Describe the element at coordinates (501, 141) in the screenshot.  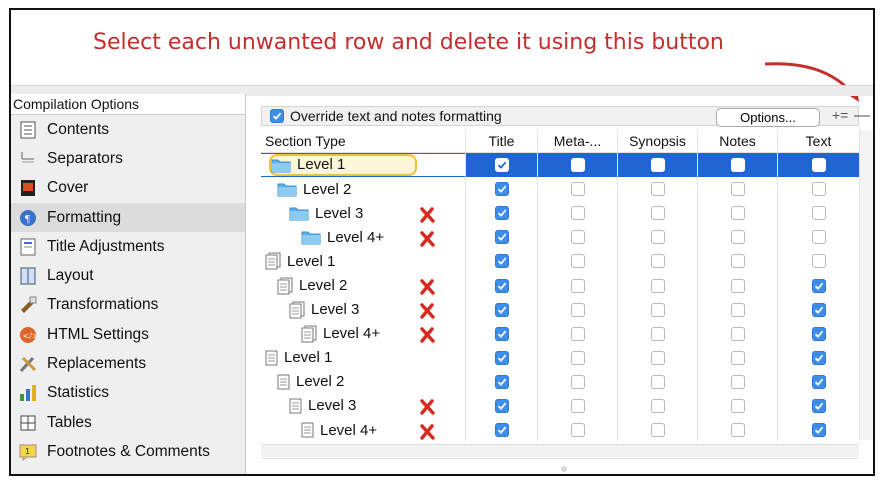
I see `column-header-title: Title` at that location.